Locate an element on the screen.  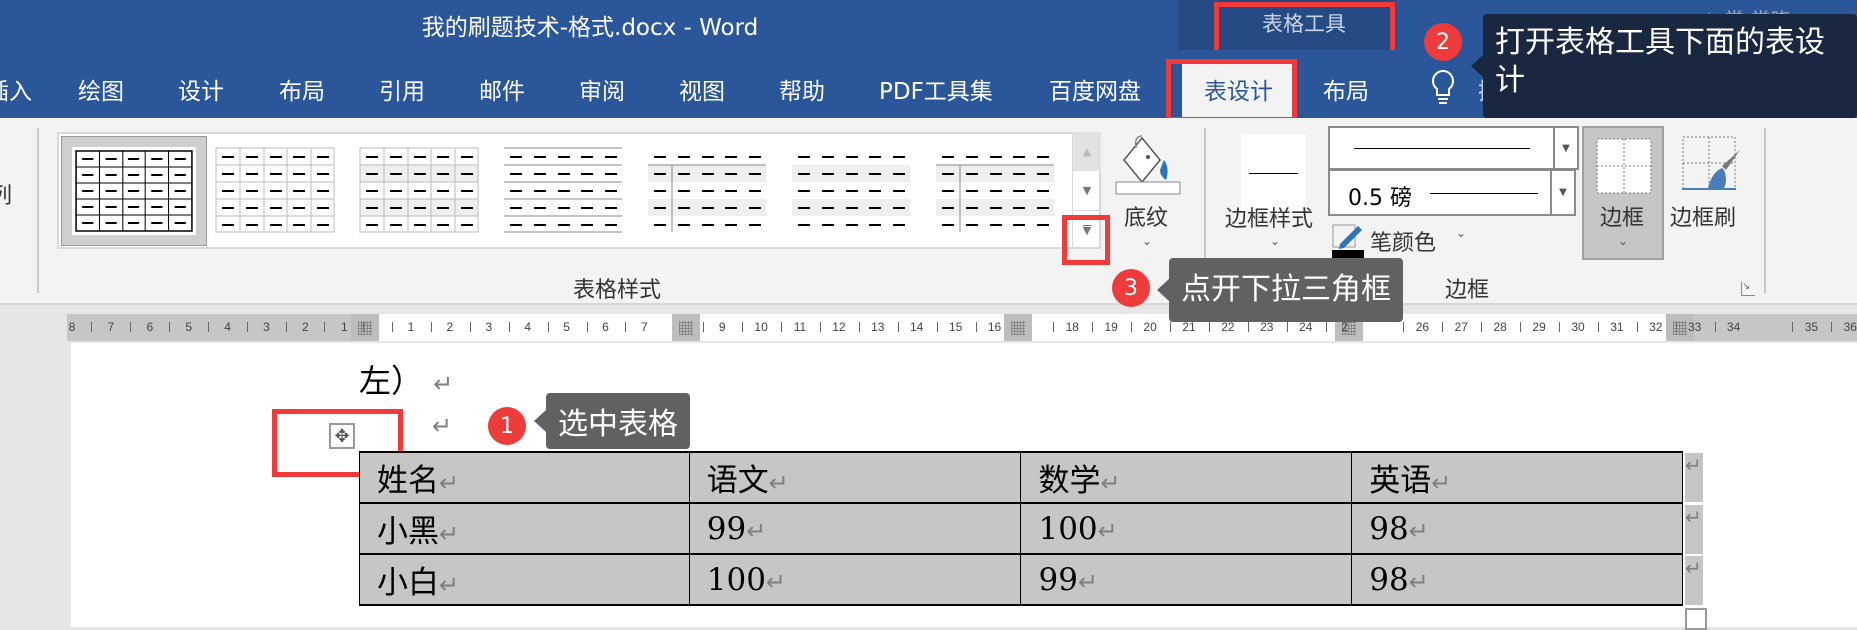
lightbulb-icon is located at coordinates (1443, 87).